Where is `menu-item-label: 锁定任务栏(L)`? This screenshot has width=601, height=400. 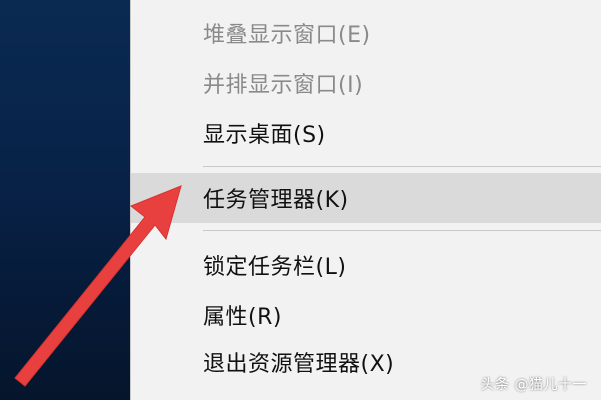
menu-item-label: 锁定任务栏(L) is located at coordinates (275, 267).